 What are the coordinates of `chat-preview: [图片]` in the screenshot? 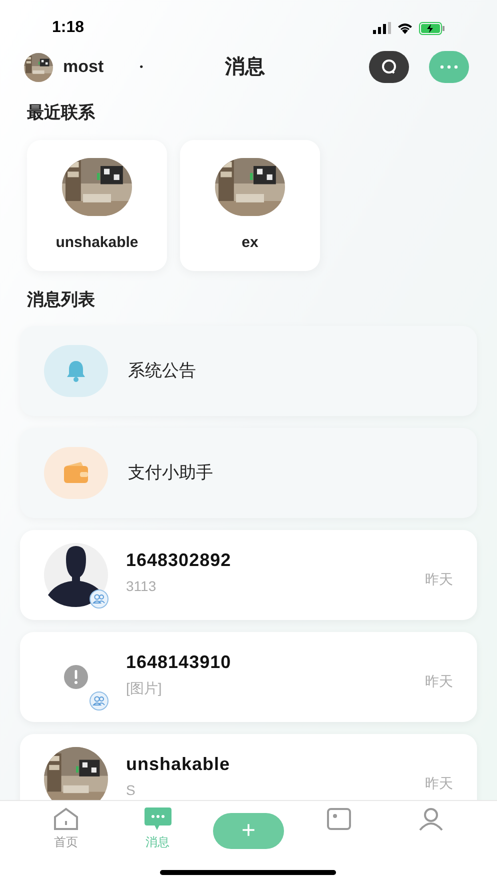 It's located at (144, 688).